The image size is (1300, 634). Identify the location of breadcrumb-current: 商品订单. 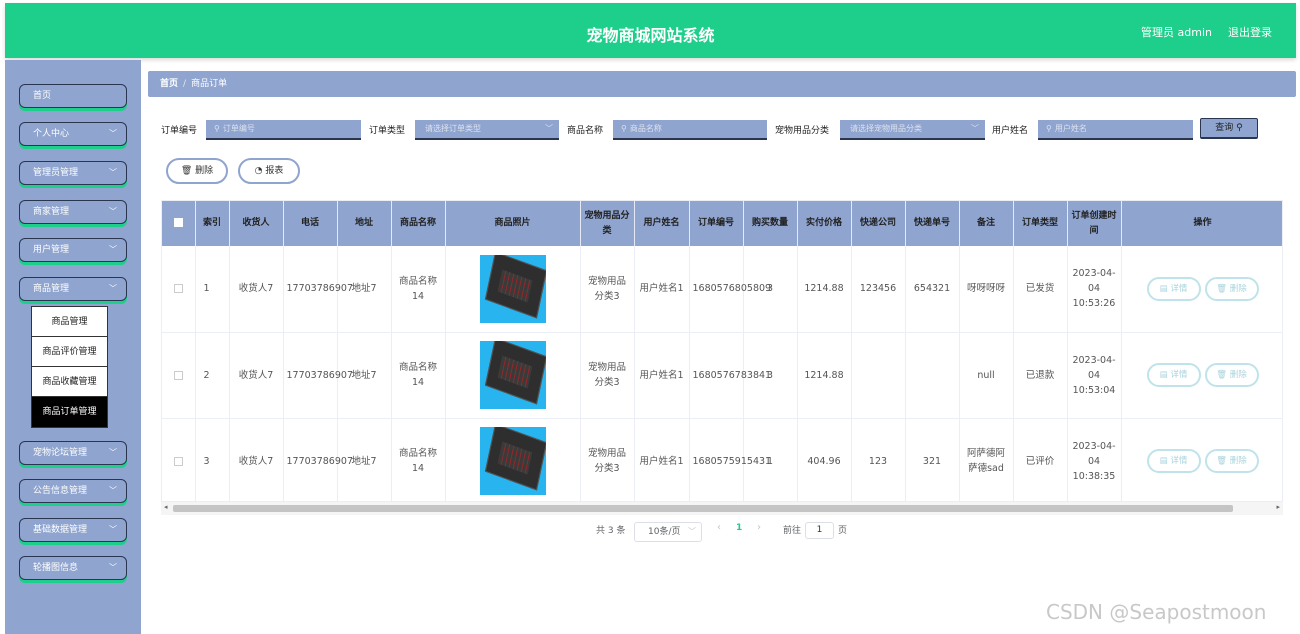
(209, 84).